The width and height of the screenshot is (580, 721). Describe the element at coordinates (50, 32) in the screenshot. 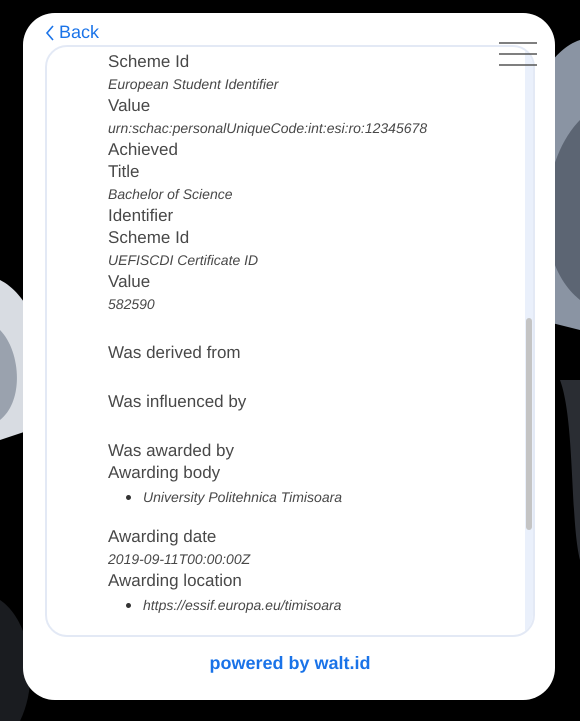

I see `chevron-left-icon` at that location.